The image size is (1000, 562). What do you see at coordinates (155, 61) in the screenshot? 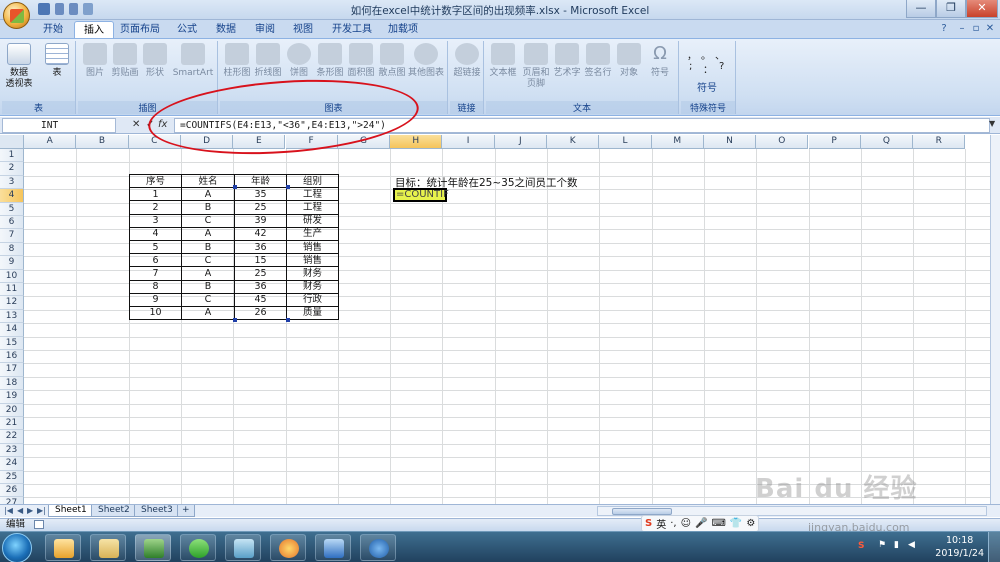
I see `shapes-button: 形状` at bounding box center [155, 61].